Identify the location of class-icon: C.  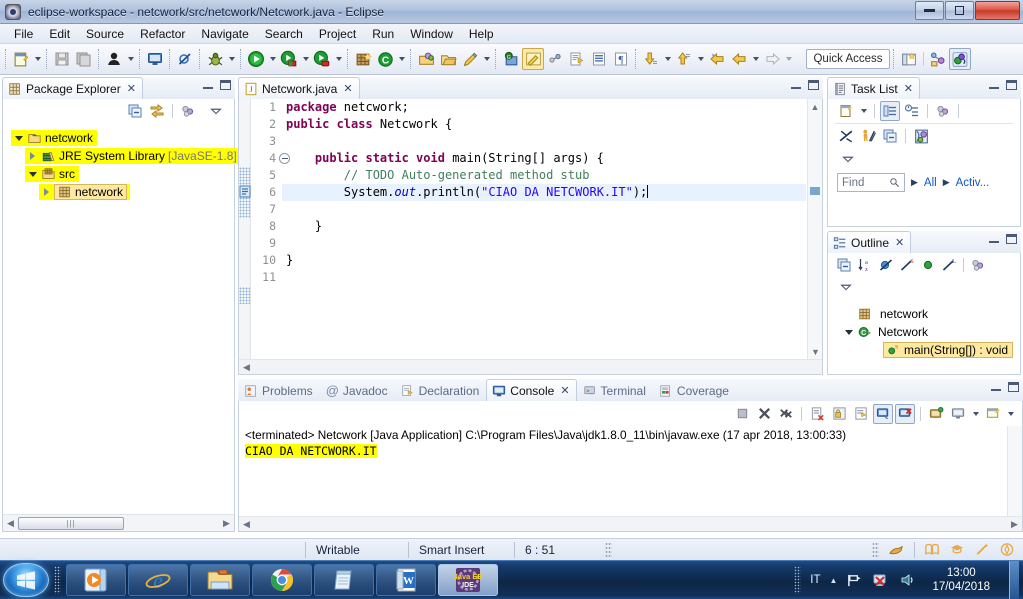
(385, 59).